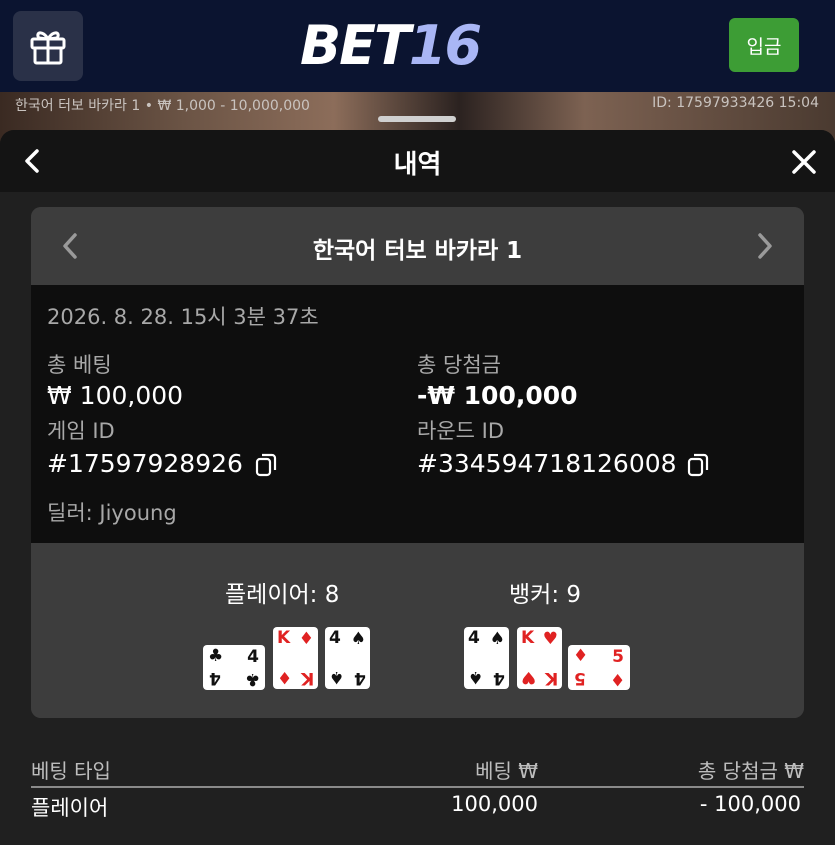  What do you see at coordinates (347, 658) in the screenshot?
I see `player-card-3: 4 ♠ ♠ 4` at bounding box center [347, 658].